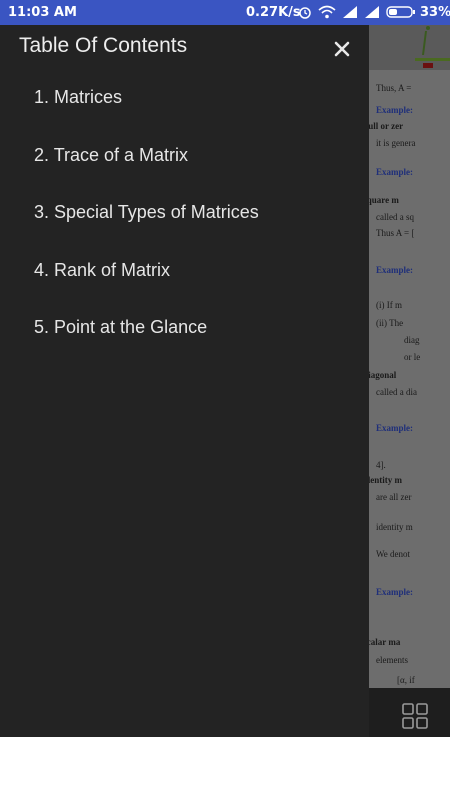 Image resolution: width=450 pixels, height=800 pixels. I want to click on document-line: (i) If m, so click(389, 305).